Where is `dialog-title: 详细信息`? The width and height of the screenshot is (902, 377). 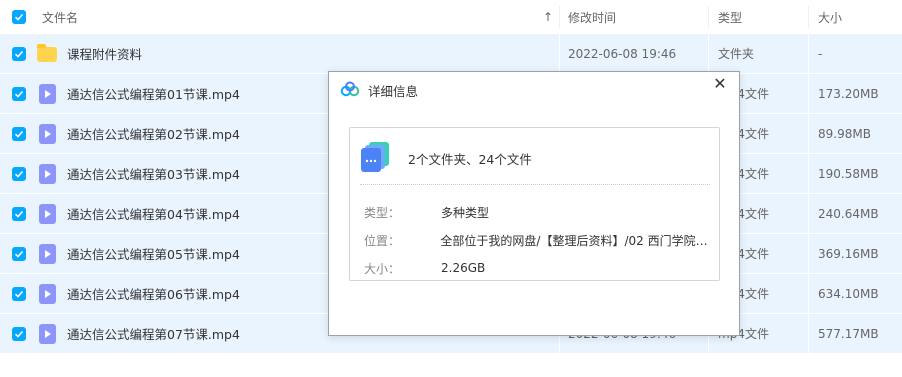
dialog-title: 详细信息 is located at coordinates (393, 91).